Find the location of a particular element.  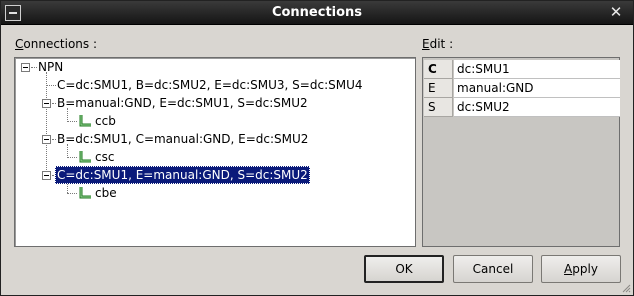

edit-row-s: S dc:SMU2 is located at coordinates (522, 107).